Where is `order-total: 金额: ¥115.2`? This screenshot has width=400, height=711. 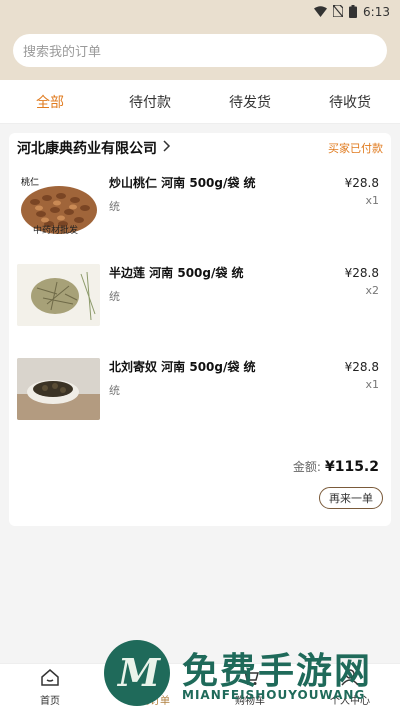
order-total: 金额: ¥115.2 is located at coordinates (336, 466).